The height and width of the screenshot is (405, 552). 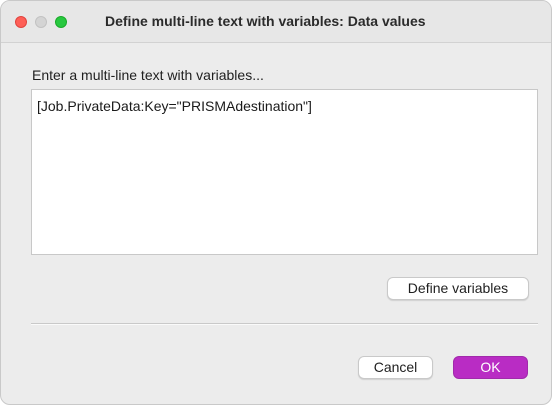 I want to click on window-title: Define multi-line text with variables, so click(x=265, y=21).